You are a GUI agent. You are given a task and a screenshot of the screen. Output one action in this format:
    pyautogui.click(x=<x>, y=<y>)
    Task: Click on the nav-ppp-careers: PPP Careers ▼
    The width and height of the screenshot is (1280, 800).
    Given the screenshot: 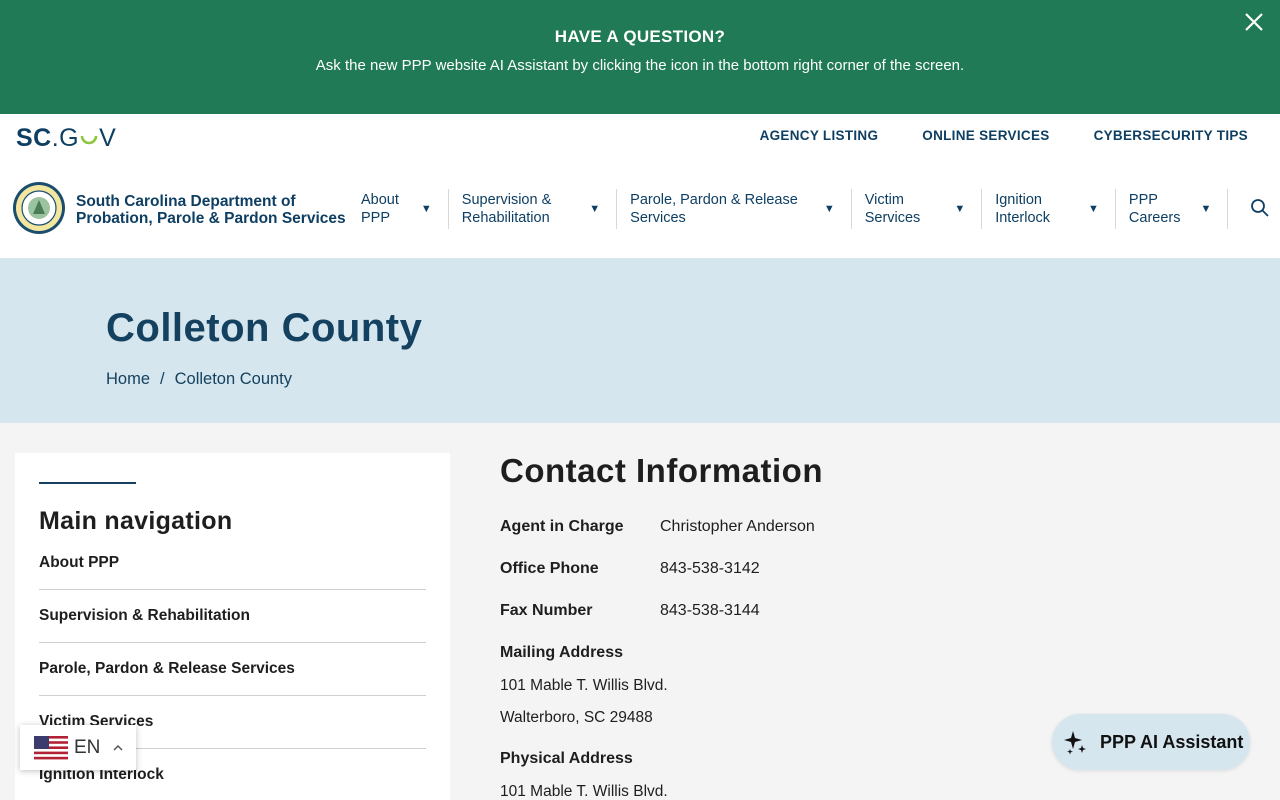 What is the action you would take?
    pyautogui.click(x=1172, y=209)
    